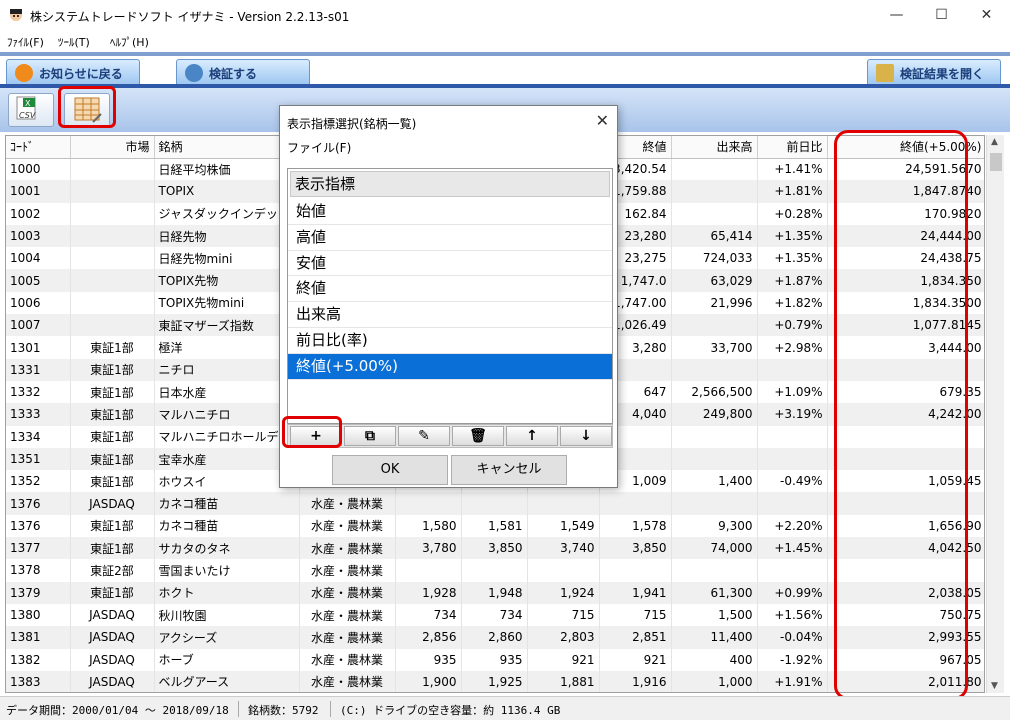  What do you see at coordinates (129, 42) in the screenshot?
I see `menu-help: ﾍﾙﾌﾟ(H)` at bounding box center [129, 42].